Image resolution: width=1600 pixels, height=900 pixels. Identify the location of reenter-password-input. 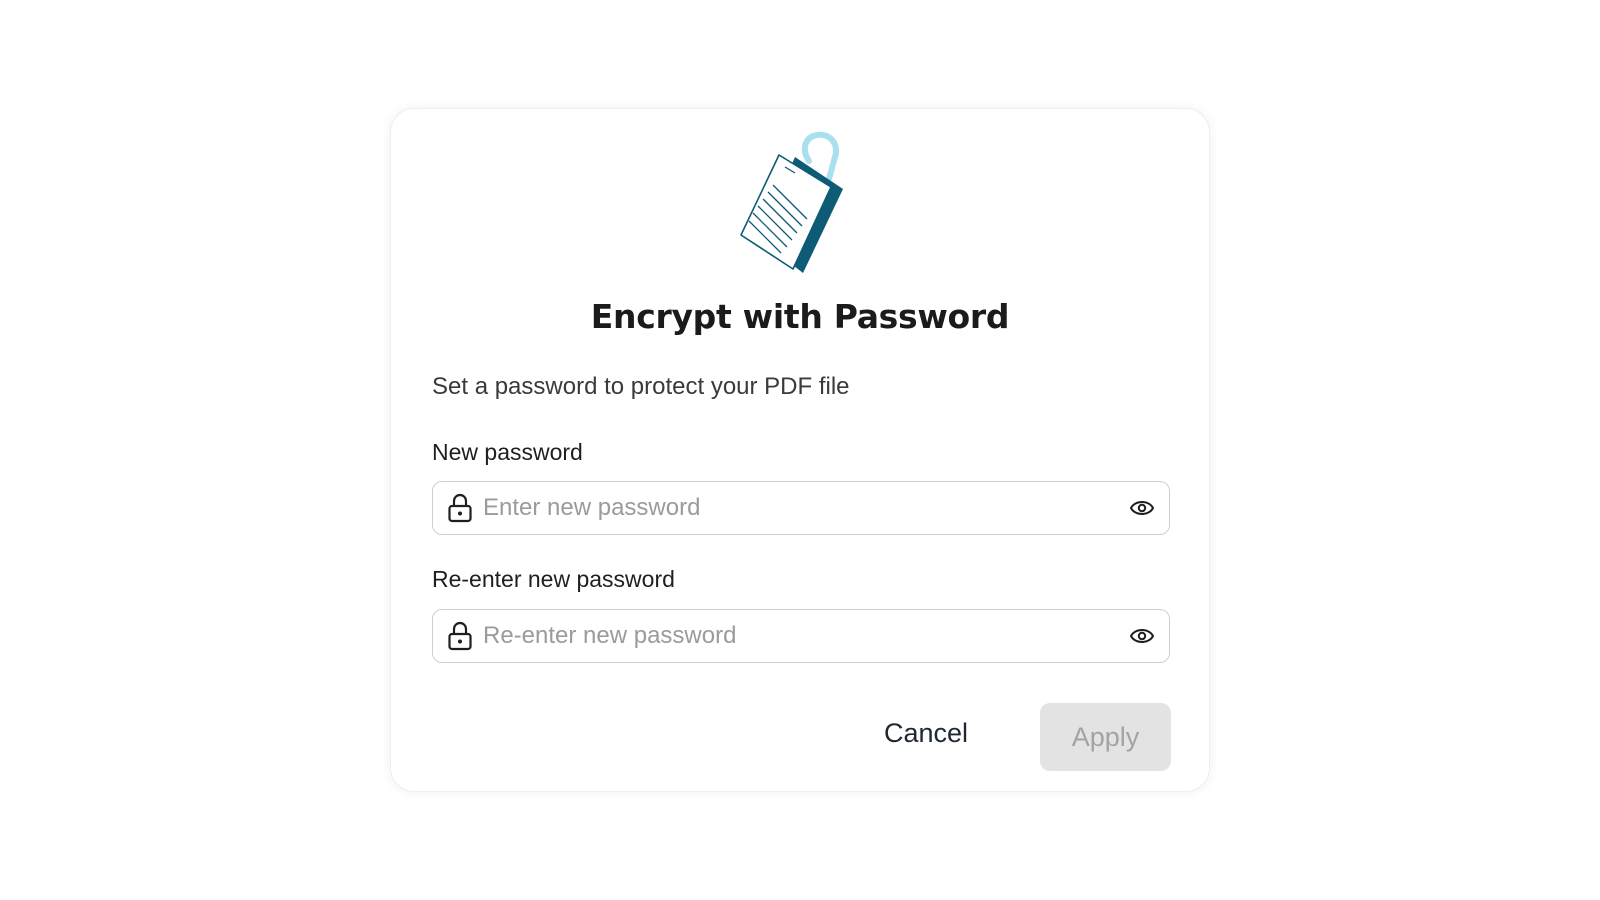
(793, 635).